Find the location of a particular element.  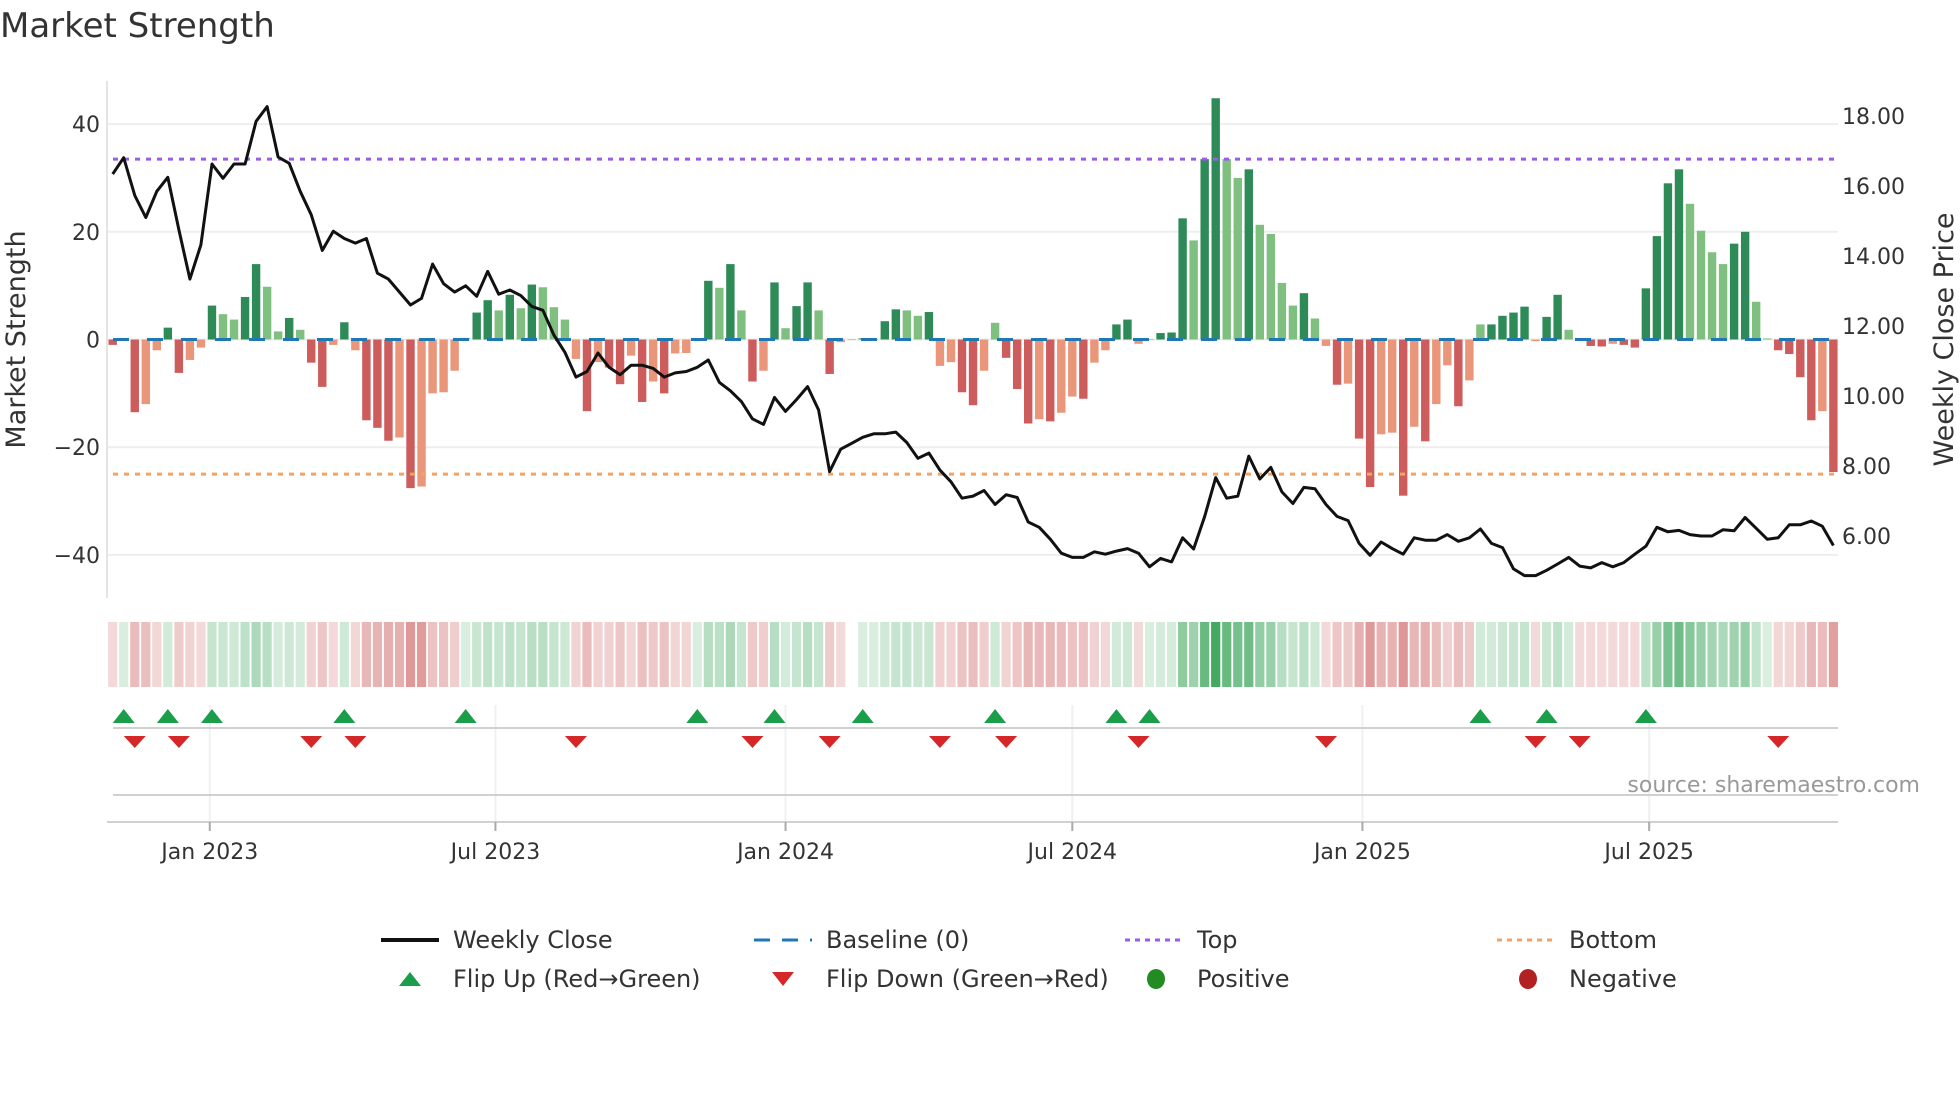

legend-label: Flip Up (Red→Green) is located at coordinates (577, 979).